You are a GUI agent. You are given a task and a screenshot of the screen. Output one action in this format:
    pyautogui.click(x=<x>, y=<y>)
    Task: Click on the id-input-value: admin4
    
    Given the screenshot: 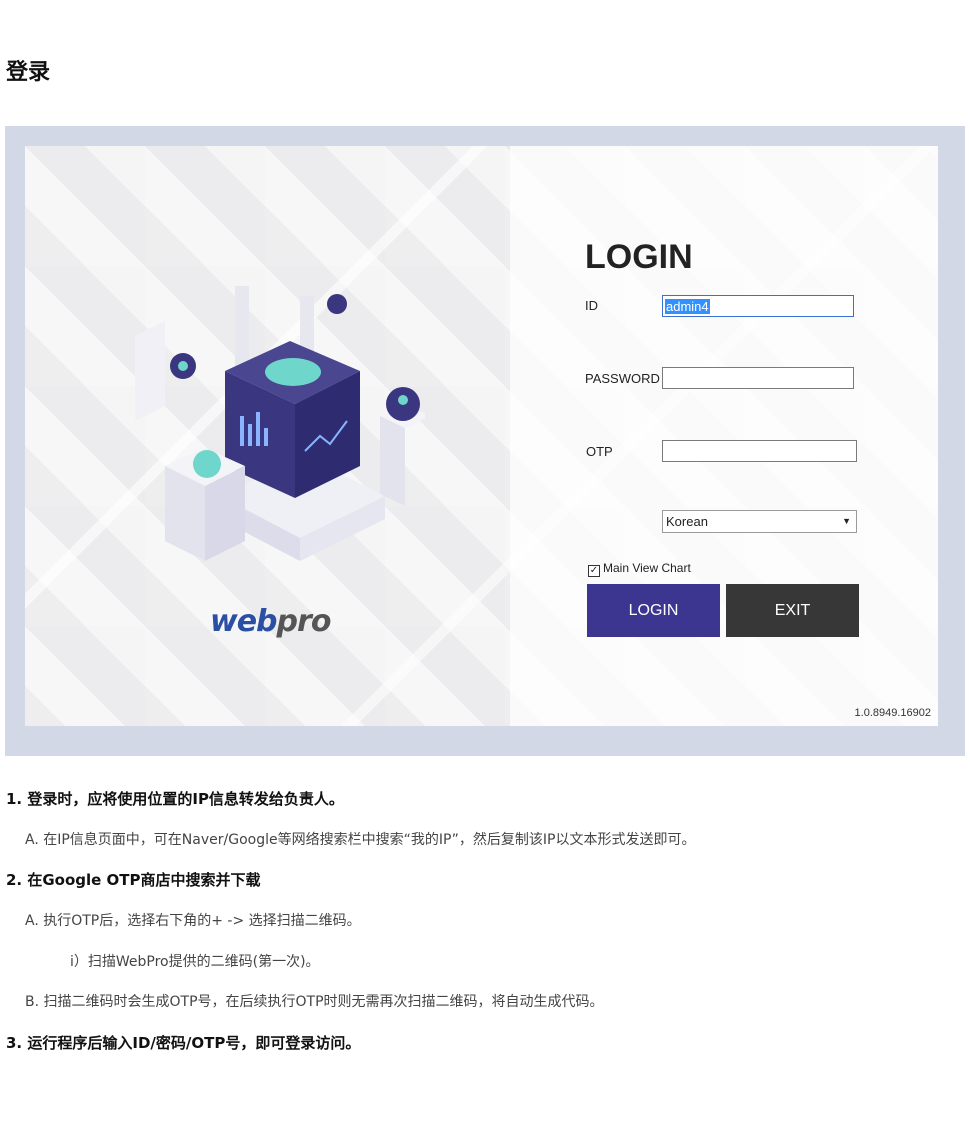 What is the action you would take?
    pyautogui.click(x=687, y=306)
    